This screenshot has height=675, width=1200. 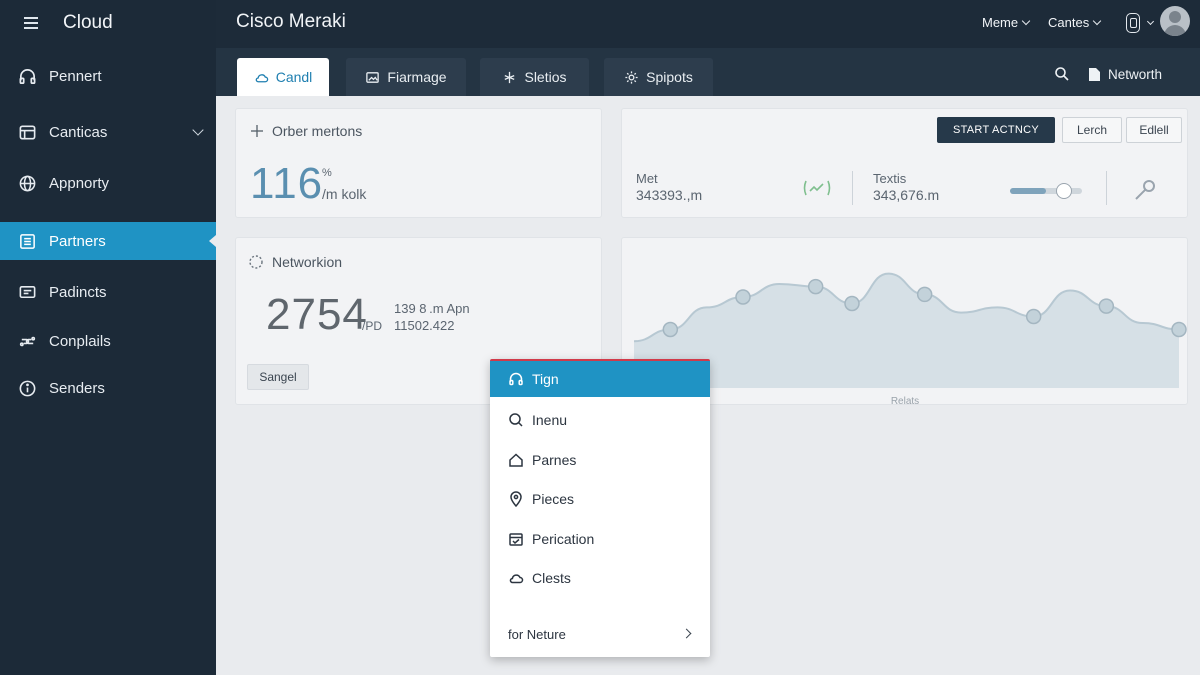 What do you see at coordinates (550, 420) in the screenshot?
I see `menu-item-label: Inenu` at bounding box center [550, 420].